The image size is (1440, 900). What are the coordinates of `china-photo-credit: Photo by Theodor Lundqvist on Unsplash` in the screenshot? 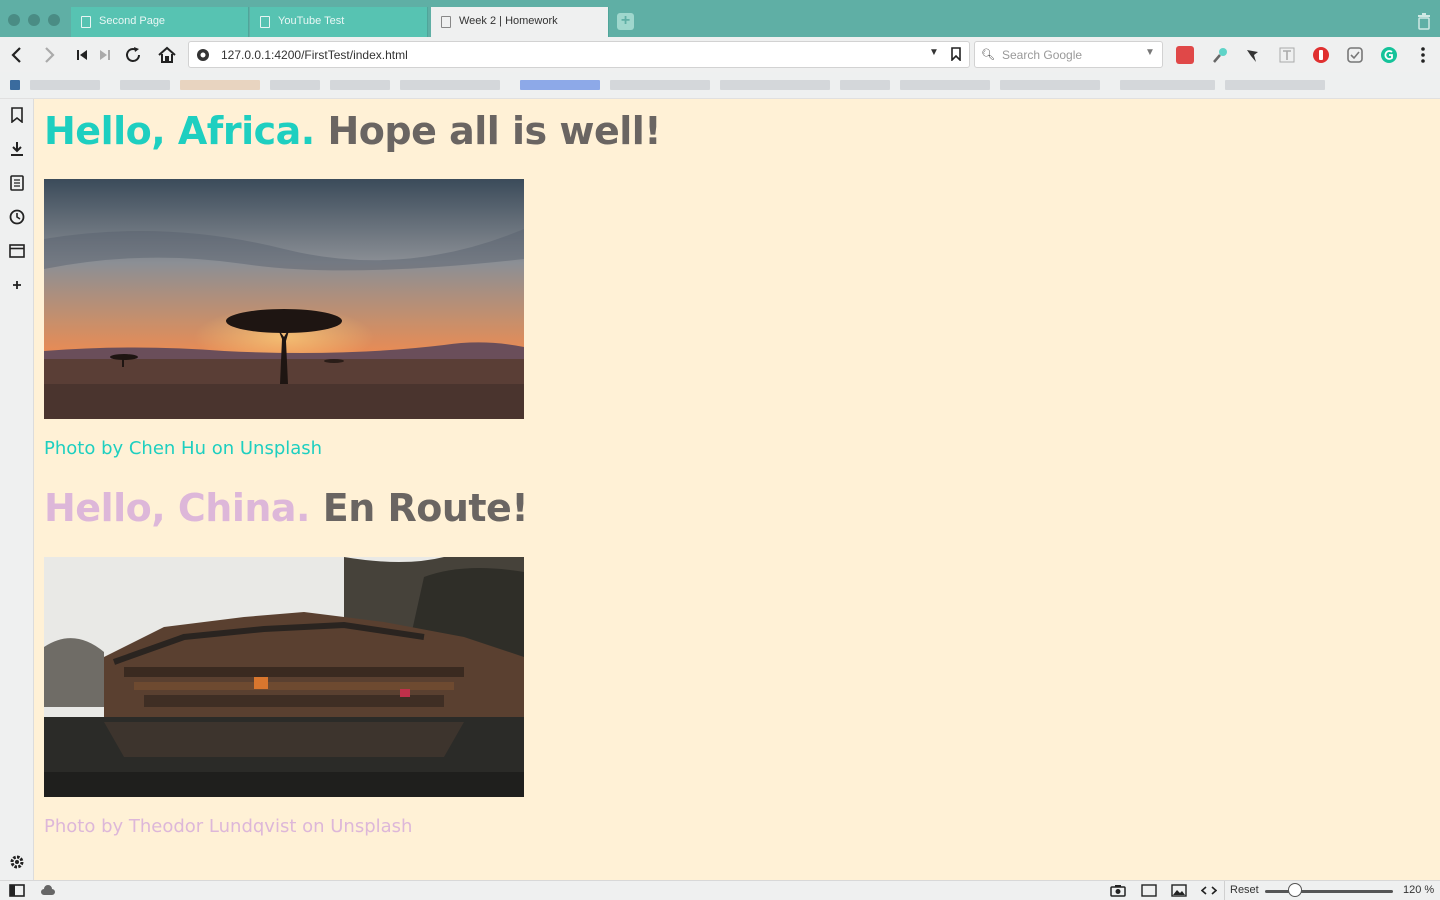 It's located at (228, 826).